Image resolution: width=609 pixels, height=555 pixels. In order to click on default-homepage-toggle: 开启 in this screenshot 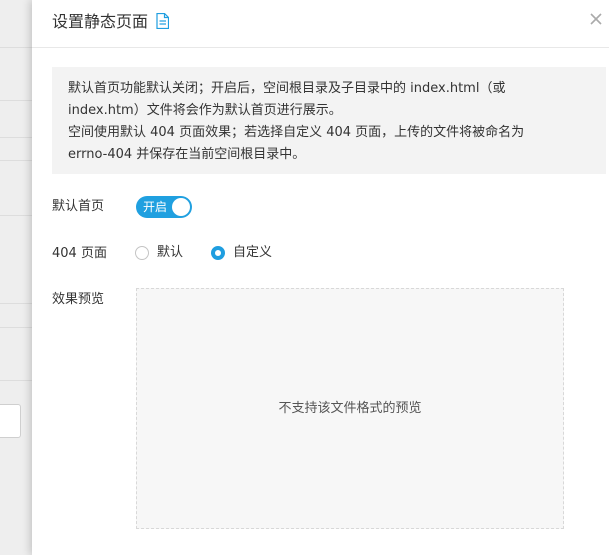, I will do `click(164, 207)`.